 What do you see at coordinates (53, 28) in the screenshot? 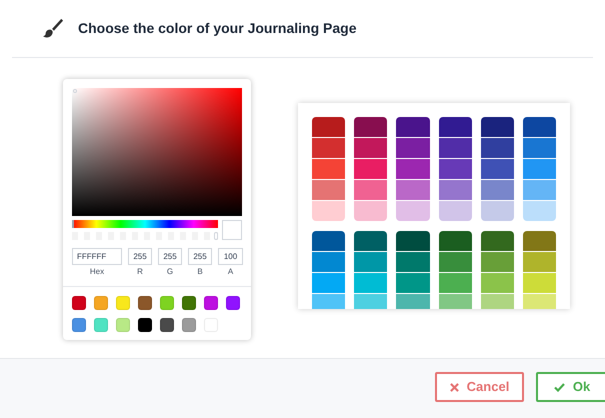
I see `paintbrush-icon` at bounding box center [53, 28].